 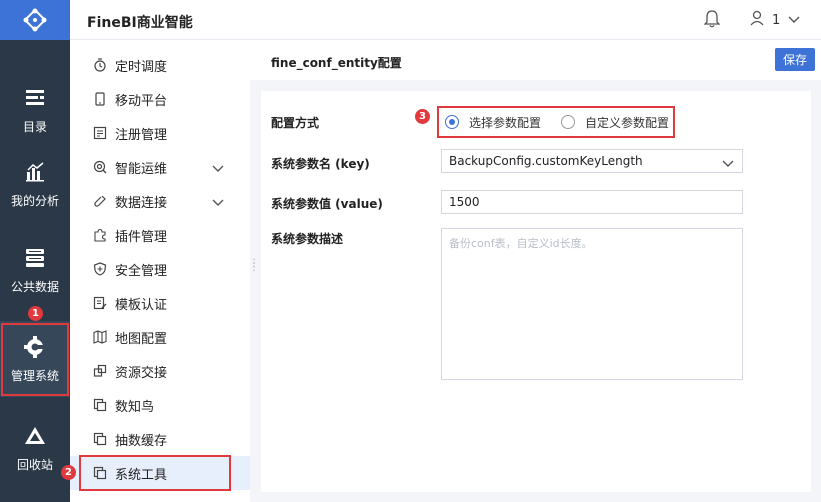 What do you see at coordinates (556, 122) in the screenshot?
I see `config-mode-radio-group: 选择参数配置 自定义参数配置` at bounding box center [556, 122].